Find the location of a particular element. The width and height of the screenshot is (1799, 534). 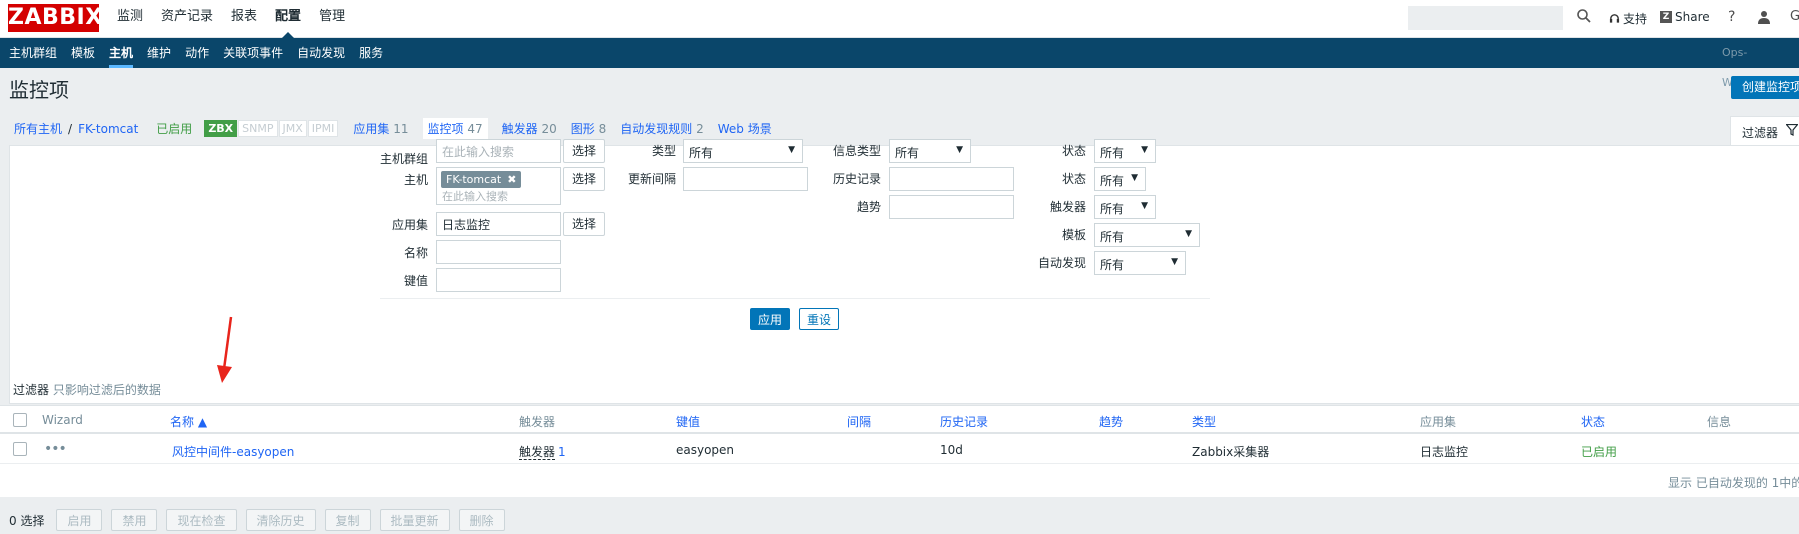

header-interval: 间隔 is located at coordinates (859, 421).